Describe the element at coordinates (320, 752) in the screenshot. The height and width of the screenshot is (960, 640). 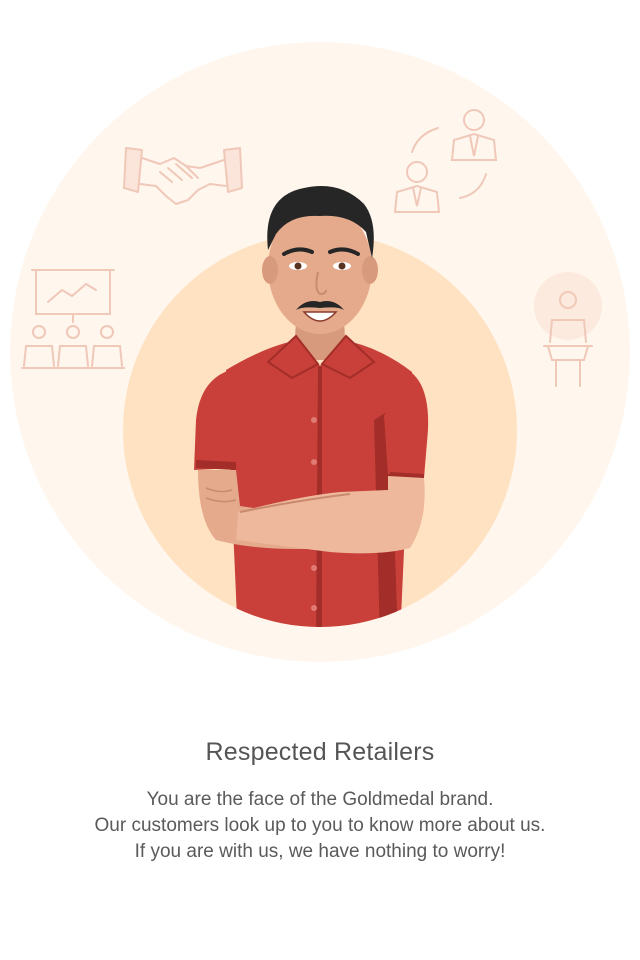
I see `onboarding-title: Respected Retailers` at that location.